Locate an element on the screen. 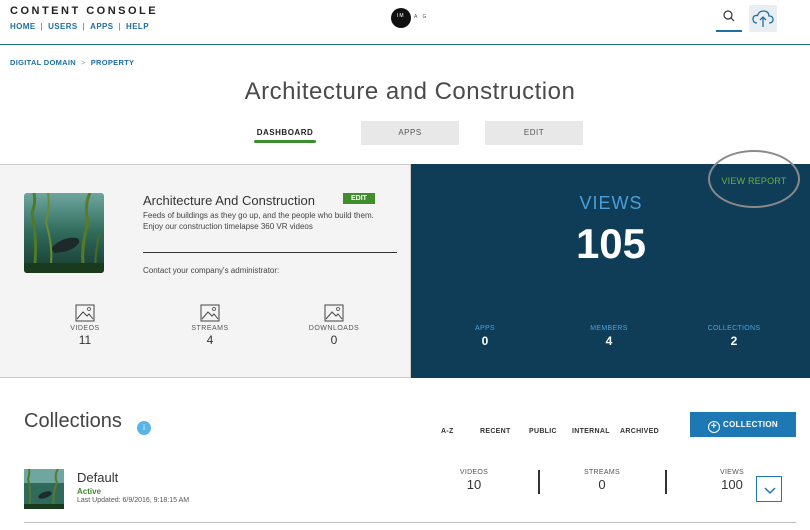 Image resolution: width=810 pixels, height=530 pixels. cloud-upload-icon is located at coordinates (763, 18).